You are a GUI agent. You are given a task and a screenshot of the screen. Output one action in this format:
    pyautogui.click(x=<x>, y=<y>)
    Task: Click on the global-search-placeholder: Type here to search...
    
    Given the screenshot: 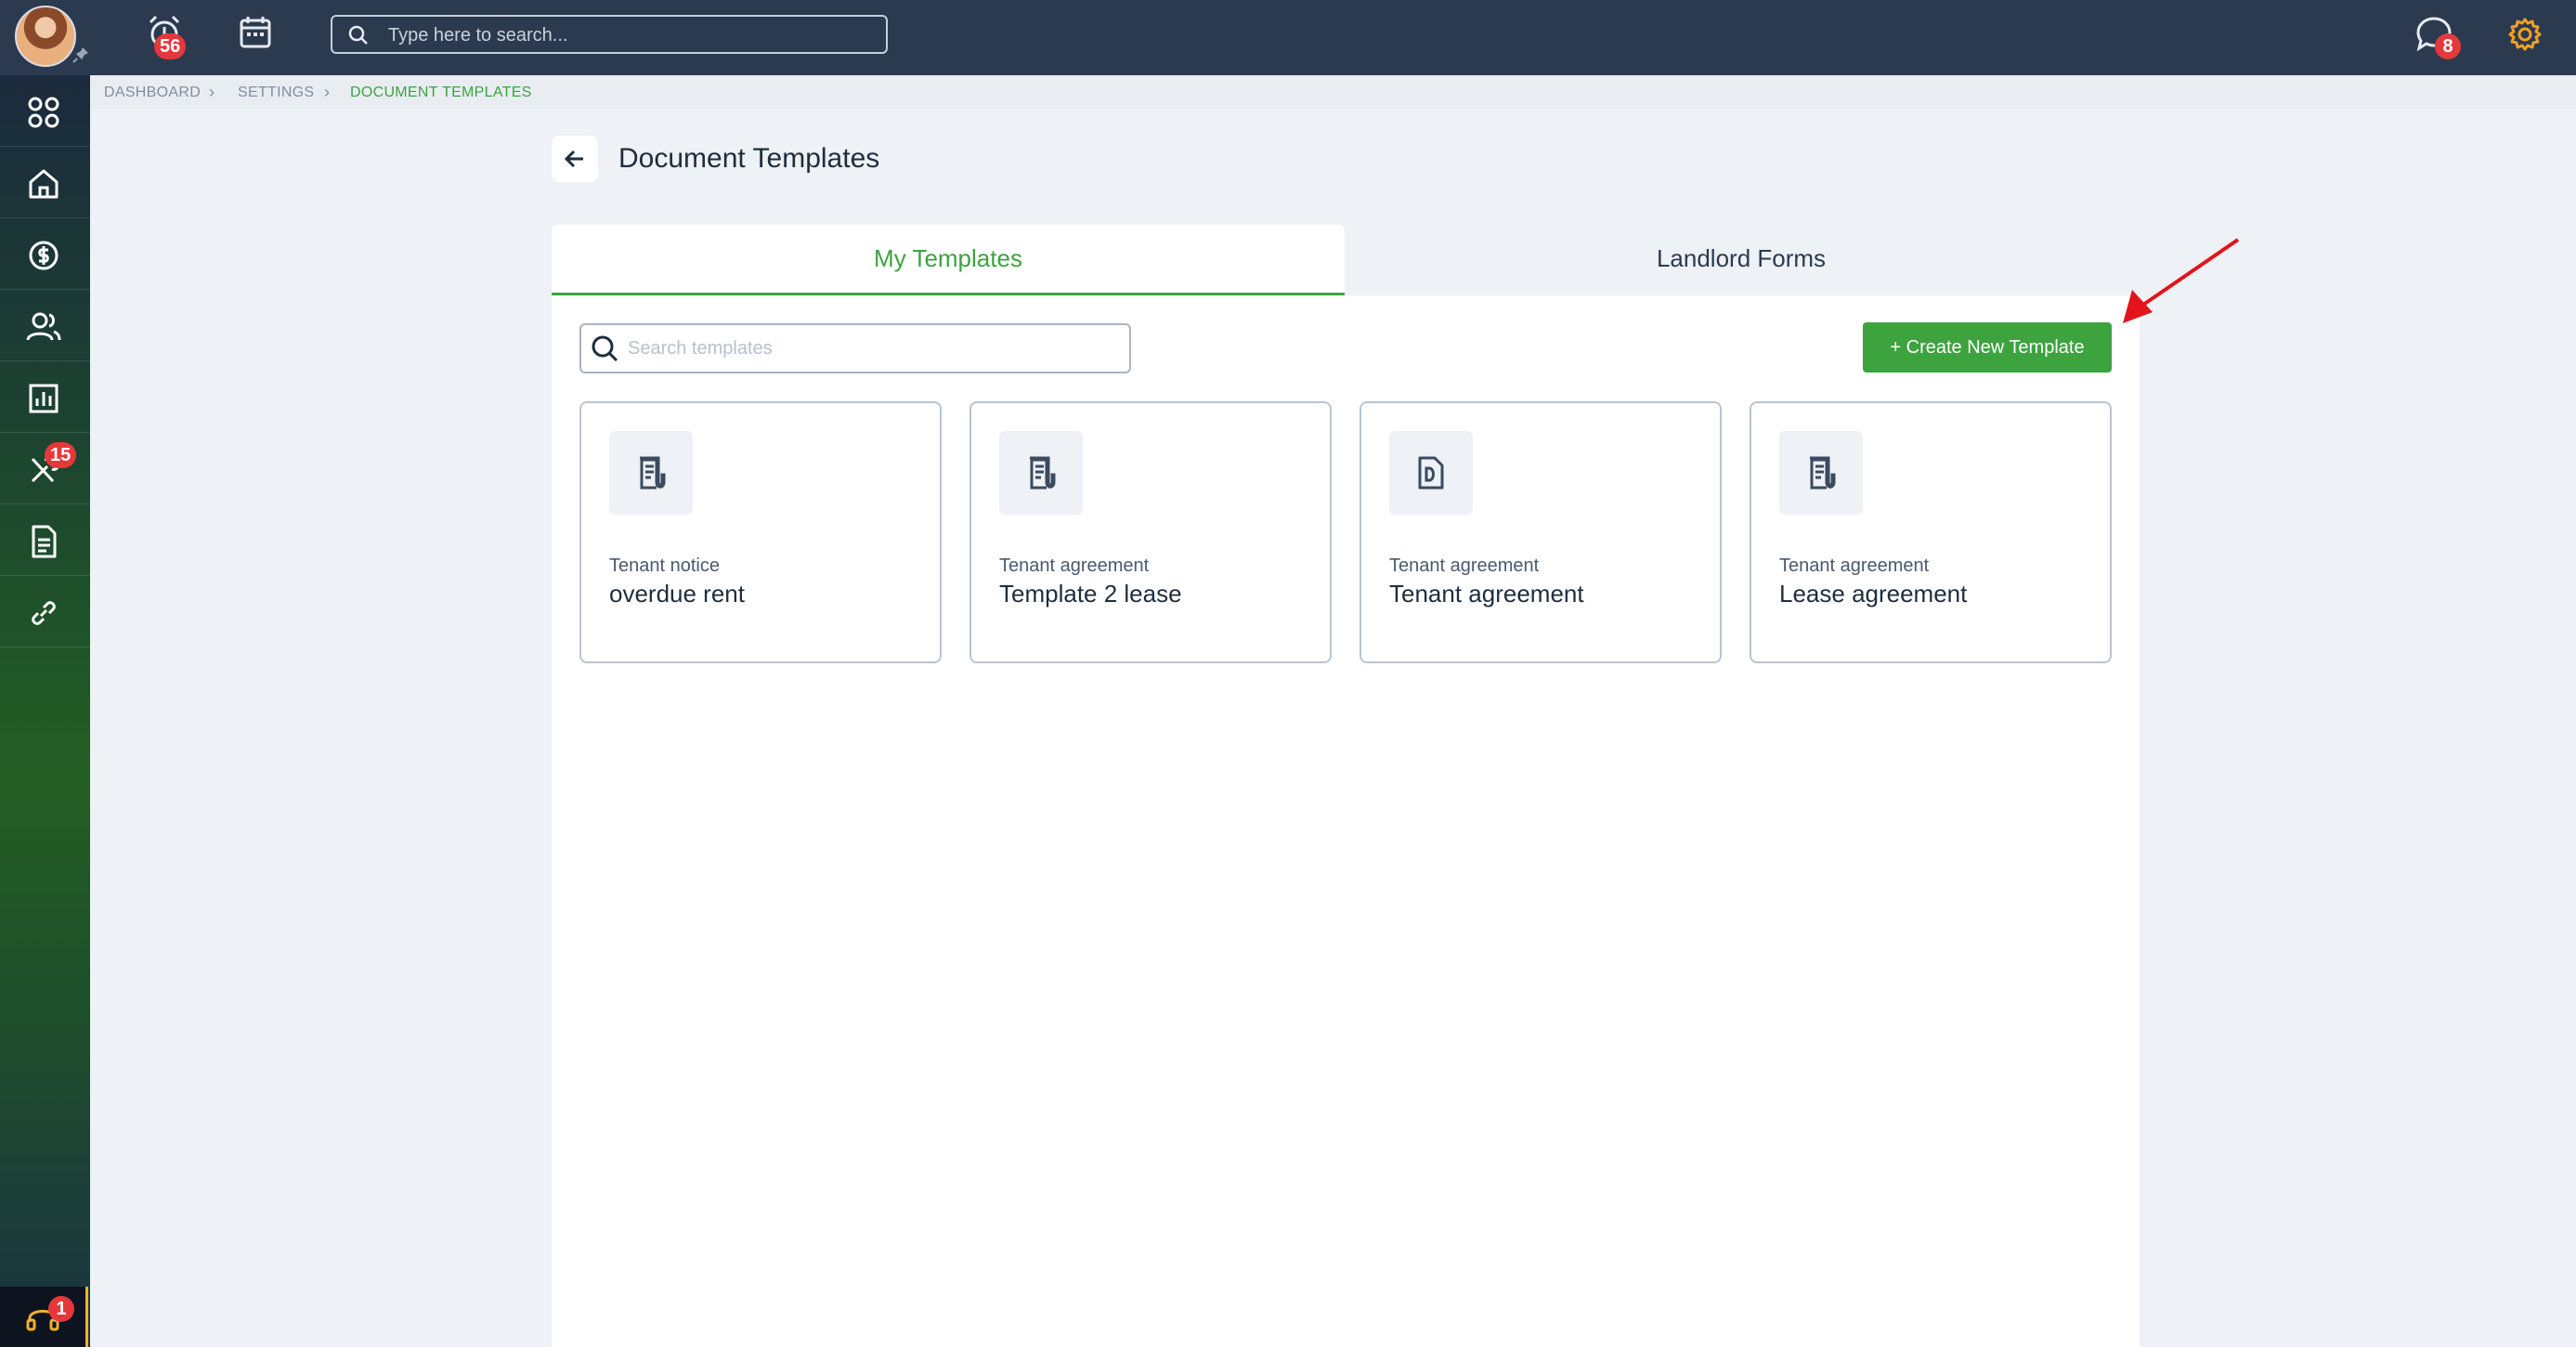 What is the action you would take?
    pyautogui.click(x=478, y=35)
    